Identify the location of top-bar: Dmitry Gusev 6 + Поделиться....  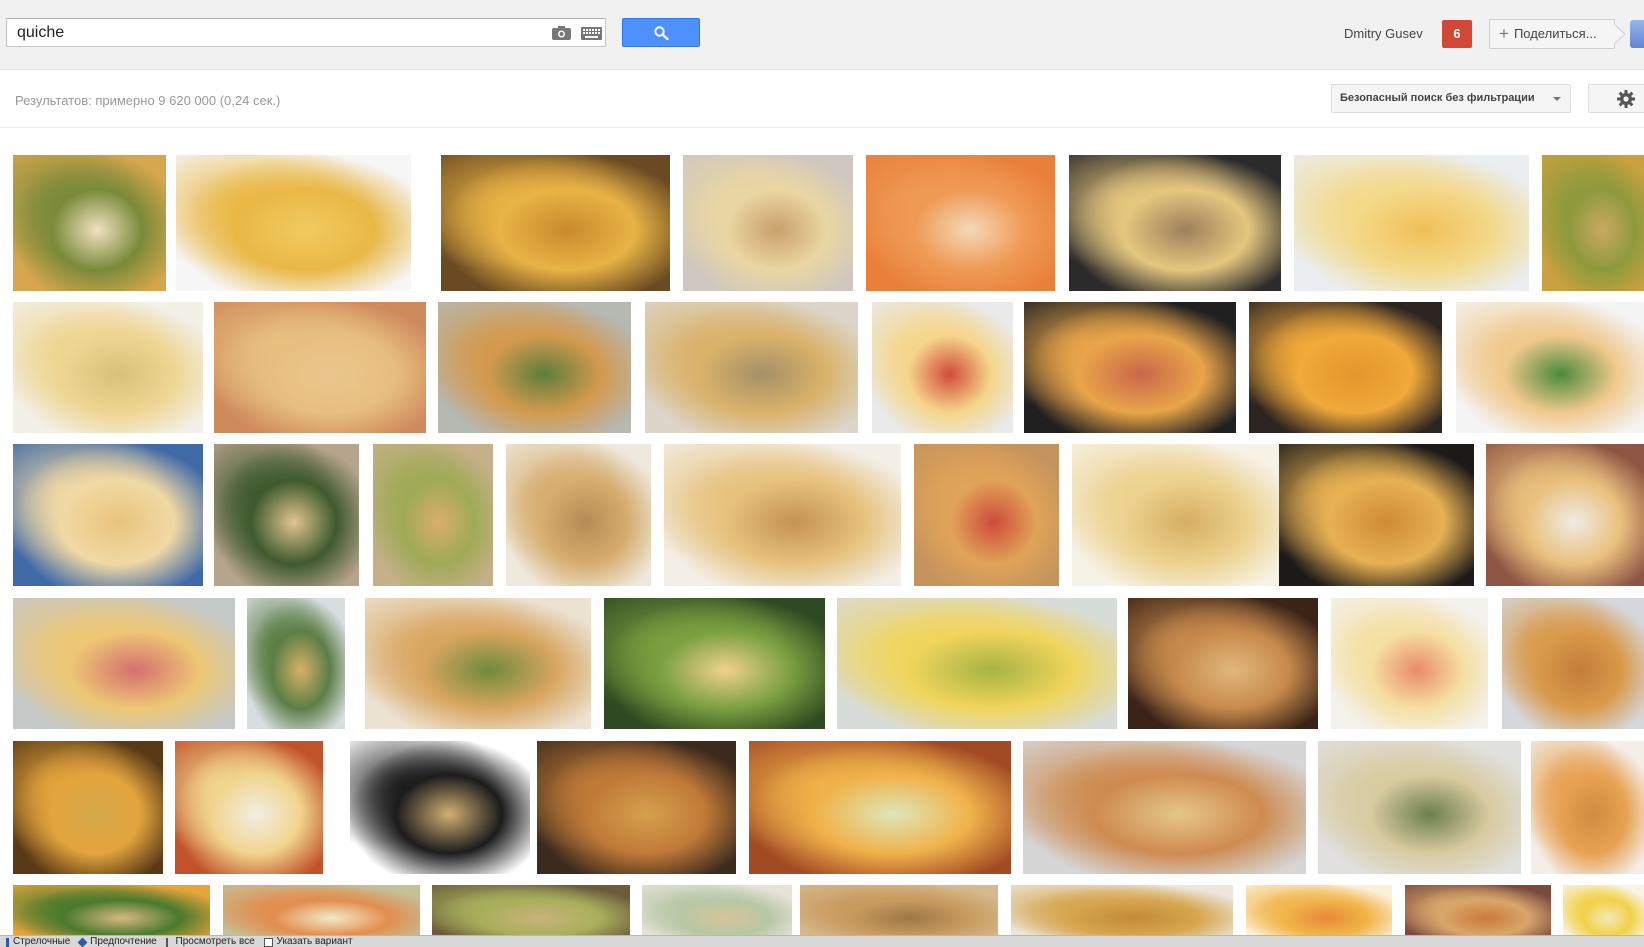
(822, 35).